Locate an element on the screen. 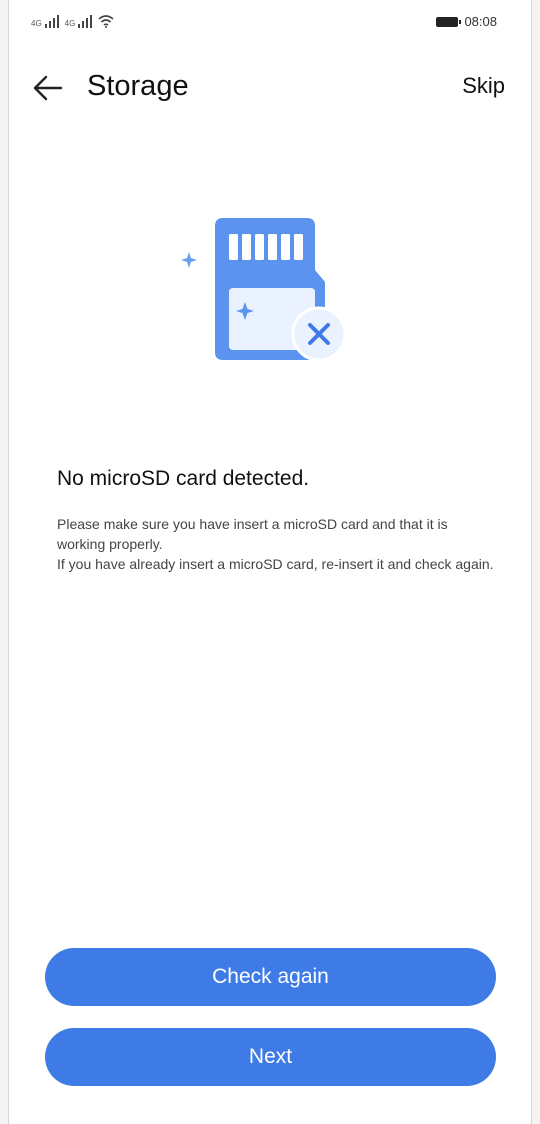  battery-icon is located at coordinates (449, 21).